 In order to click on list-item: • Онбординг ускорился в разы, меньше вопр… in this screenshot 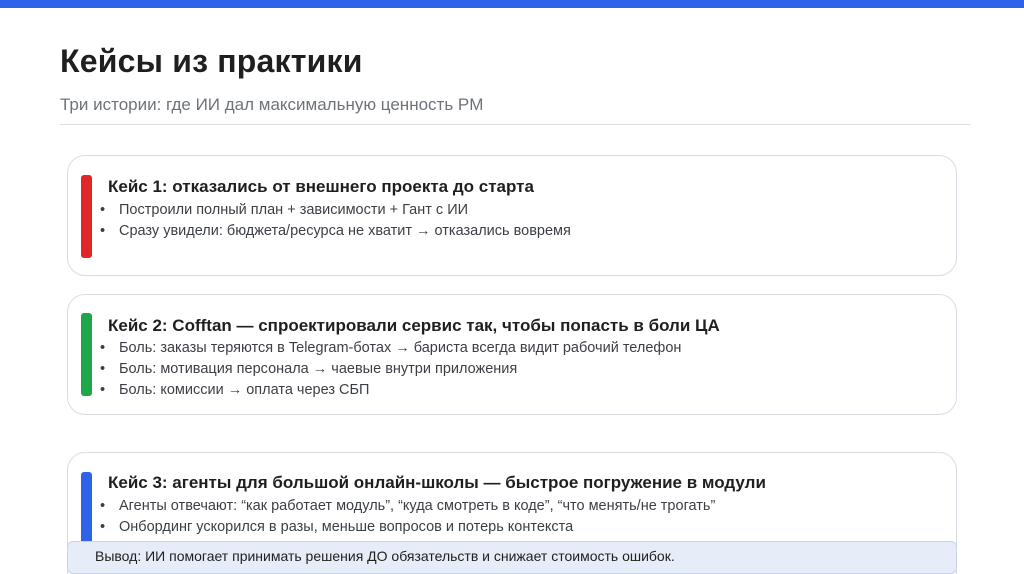, I will do `click(407, 527)`.